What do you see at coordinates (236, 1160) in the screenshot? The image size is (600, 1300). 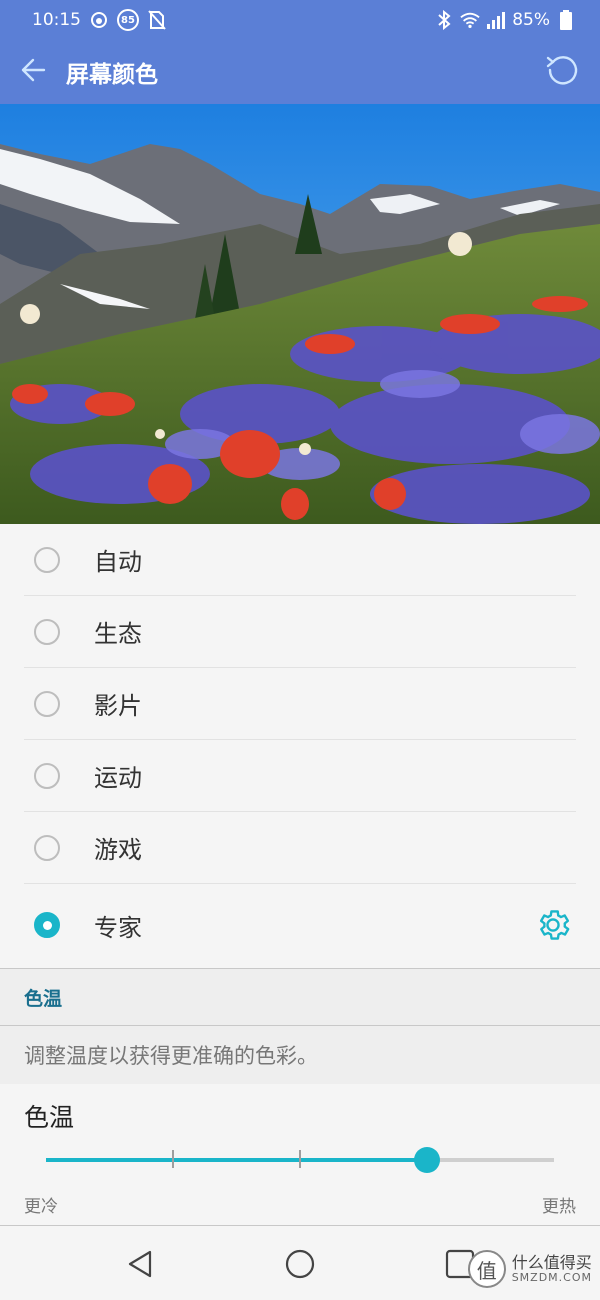 I see `slider-fill` at bounding box center [236, 1160].